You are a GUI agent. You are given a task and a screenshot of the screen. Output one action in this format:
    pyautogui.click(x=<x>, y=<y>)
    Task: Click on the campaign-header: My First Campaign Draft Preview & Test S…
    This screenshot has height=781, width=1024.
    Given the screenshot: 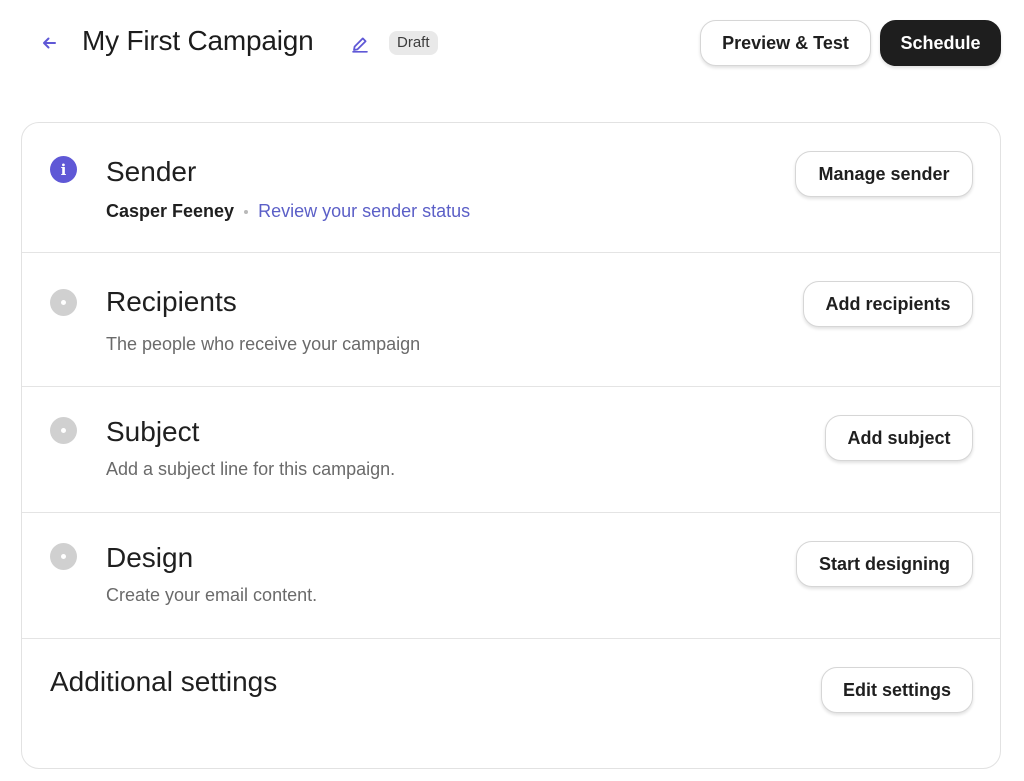 What is the action you would take?
    pyautogui.click(x=512, y=45)
    